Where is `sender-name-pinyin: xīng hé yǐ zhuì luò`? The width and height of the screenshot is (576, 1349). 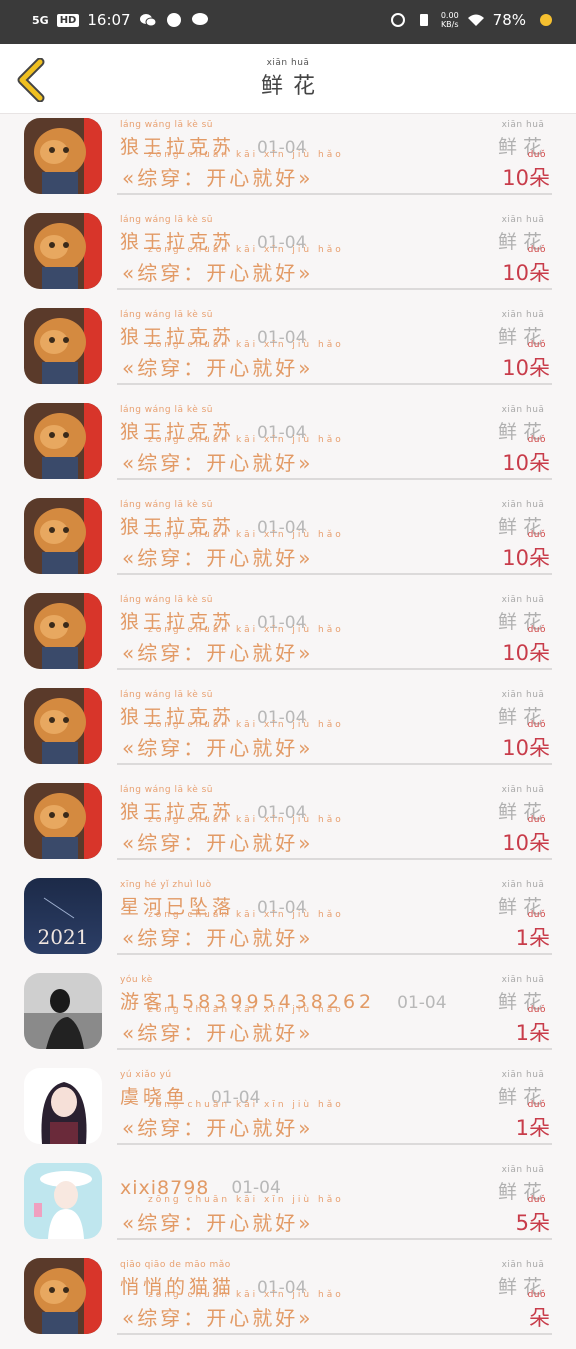
sender-name-pinyin: xīng hé yǐ zhuì luò is located at coordinates (166, 885).